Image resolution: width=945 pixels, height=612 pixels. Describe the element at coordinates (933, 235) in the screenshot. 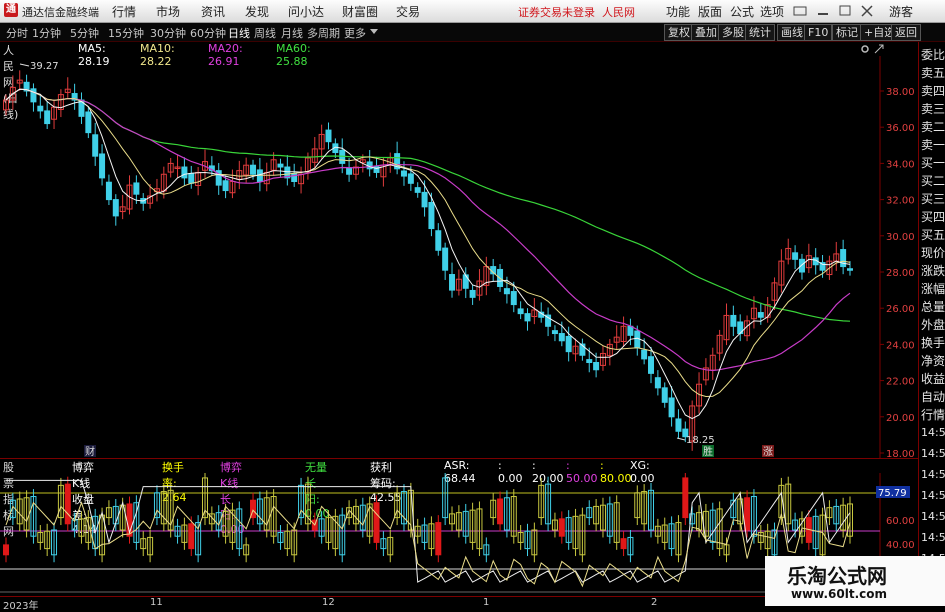

I see `quote-field-label: 买五` at that location.